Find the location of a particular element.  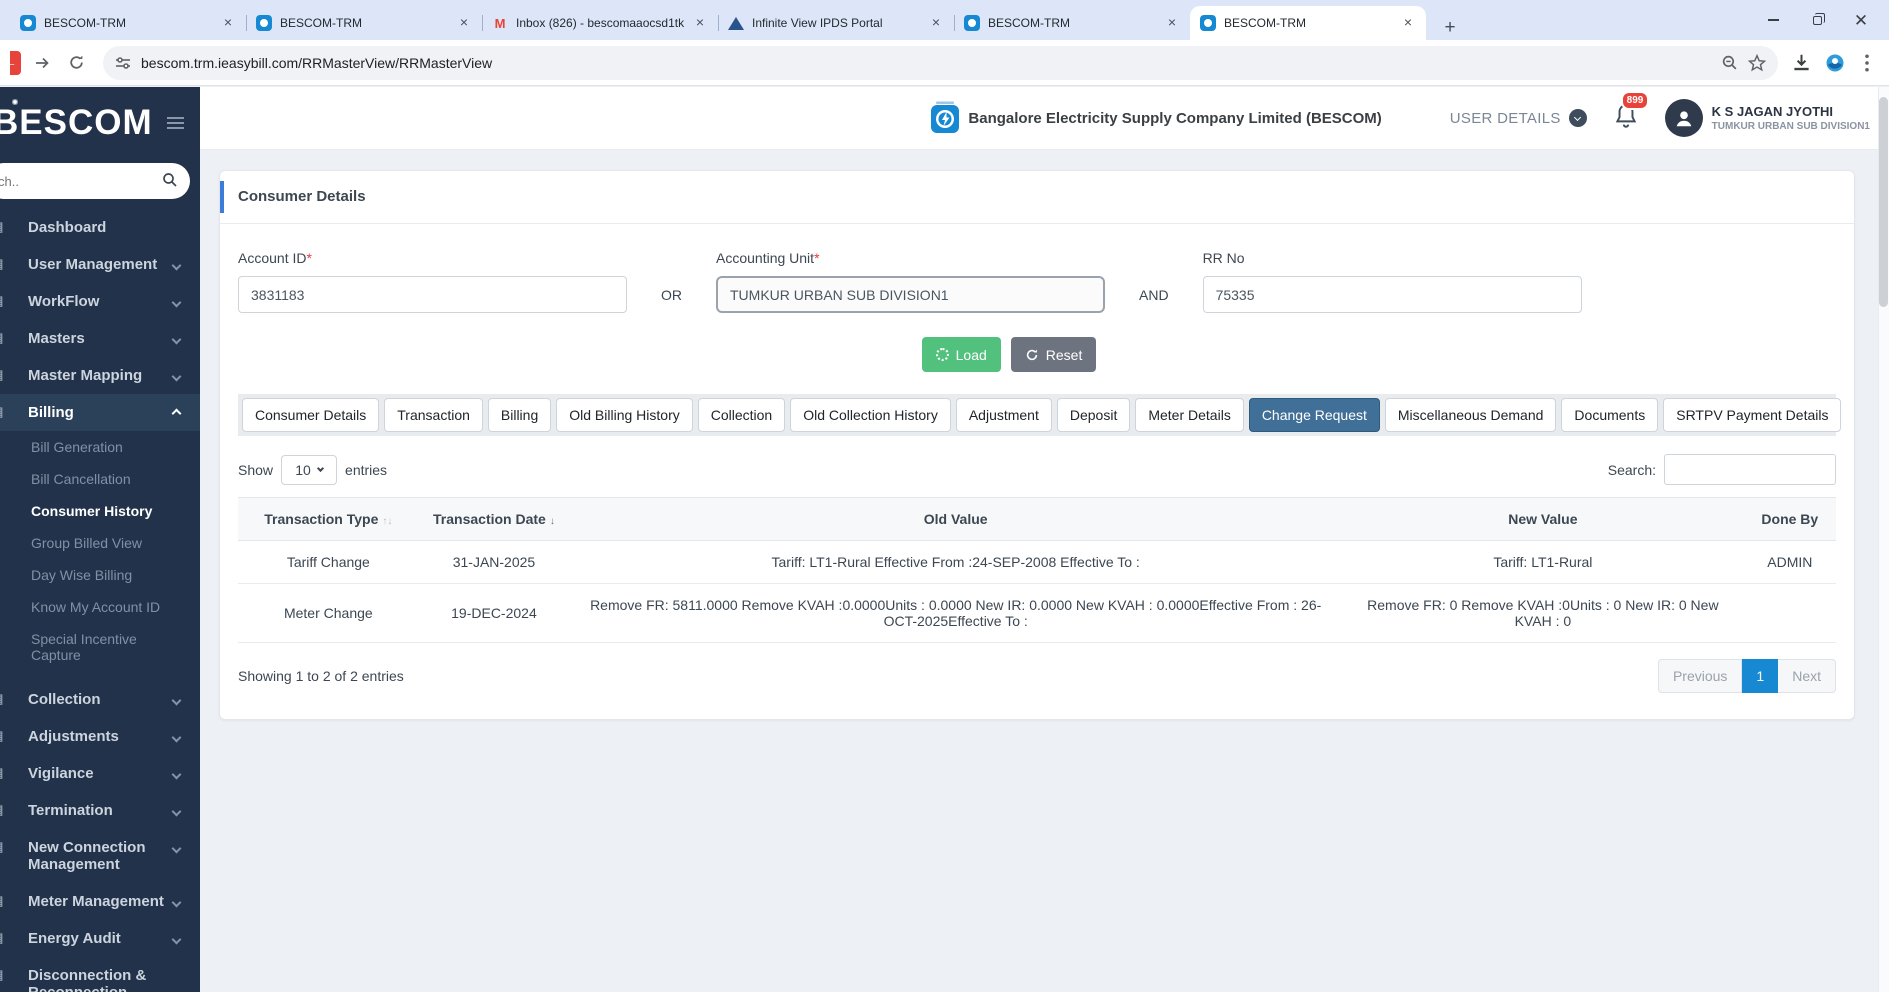

sidebar-item-new-connection-management: ▤ New Connection Management is located at coordinates (100, 856).